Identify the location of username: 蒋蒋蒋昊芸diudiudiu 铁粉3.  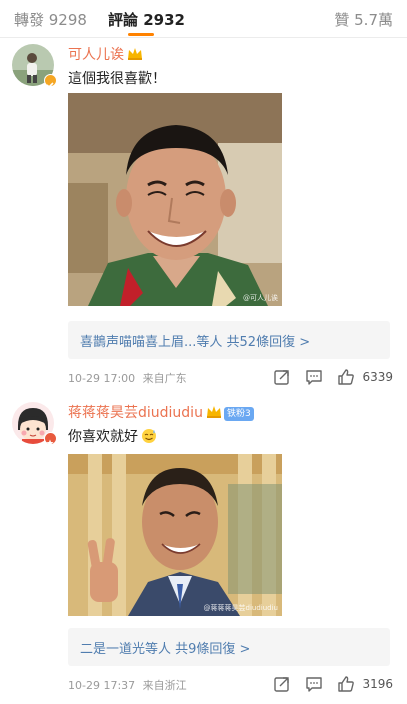
(161, 412).